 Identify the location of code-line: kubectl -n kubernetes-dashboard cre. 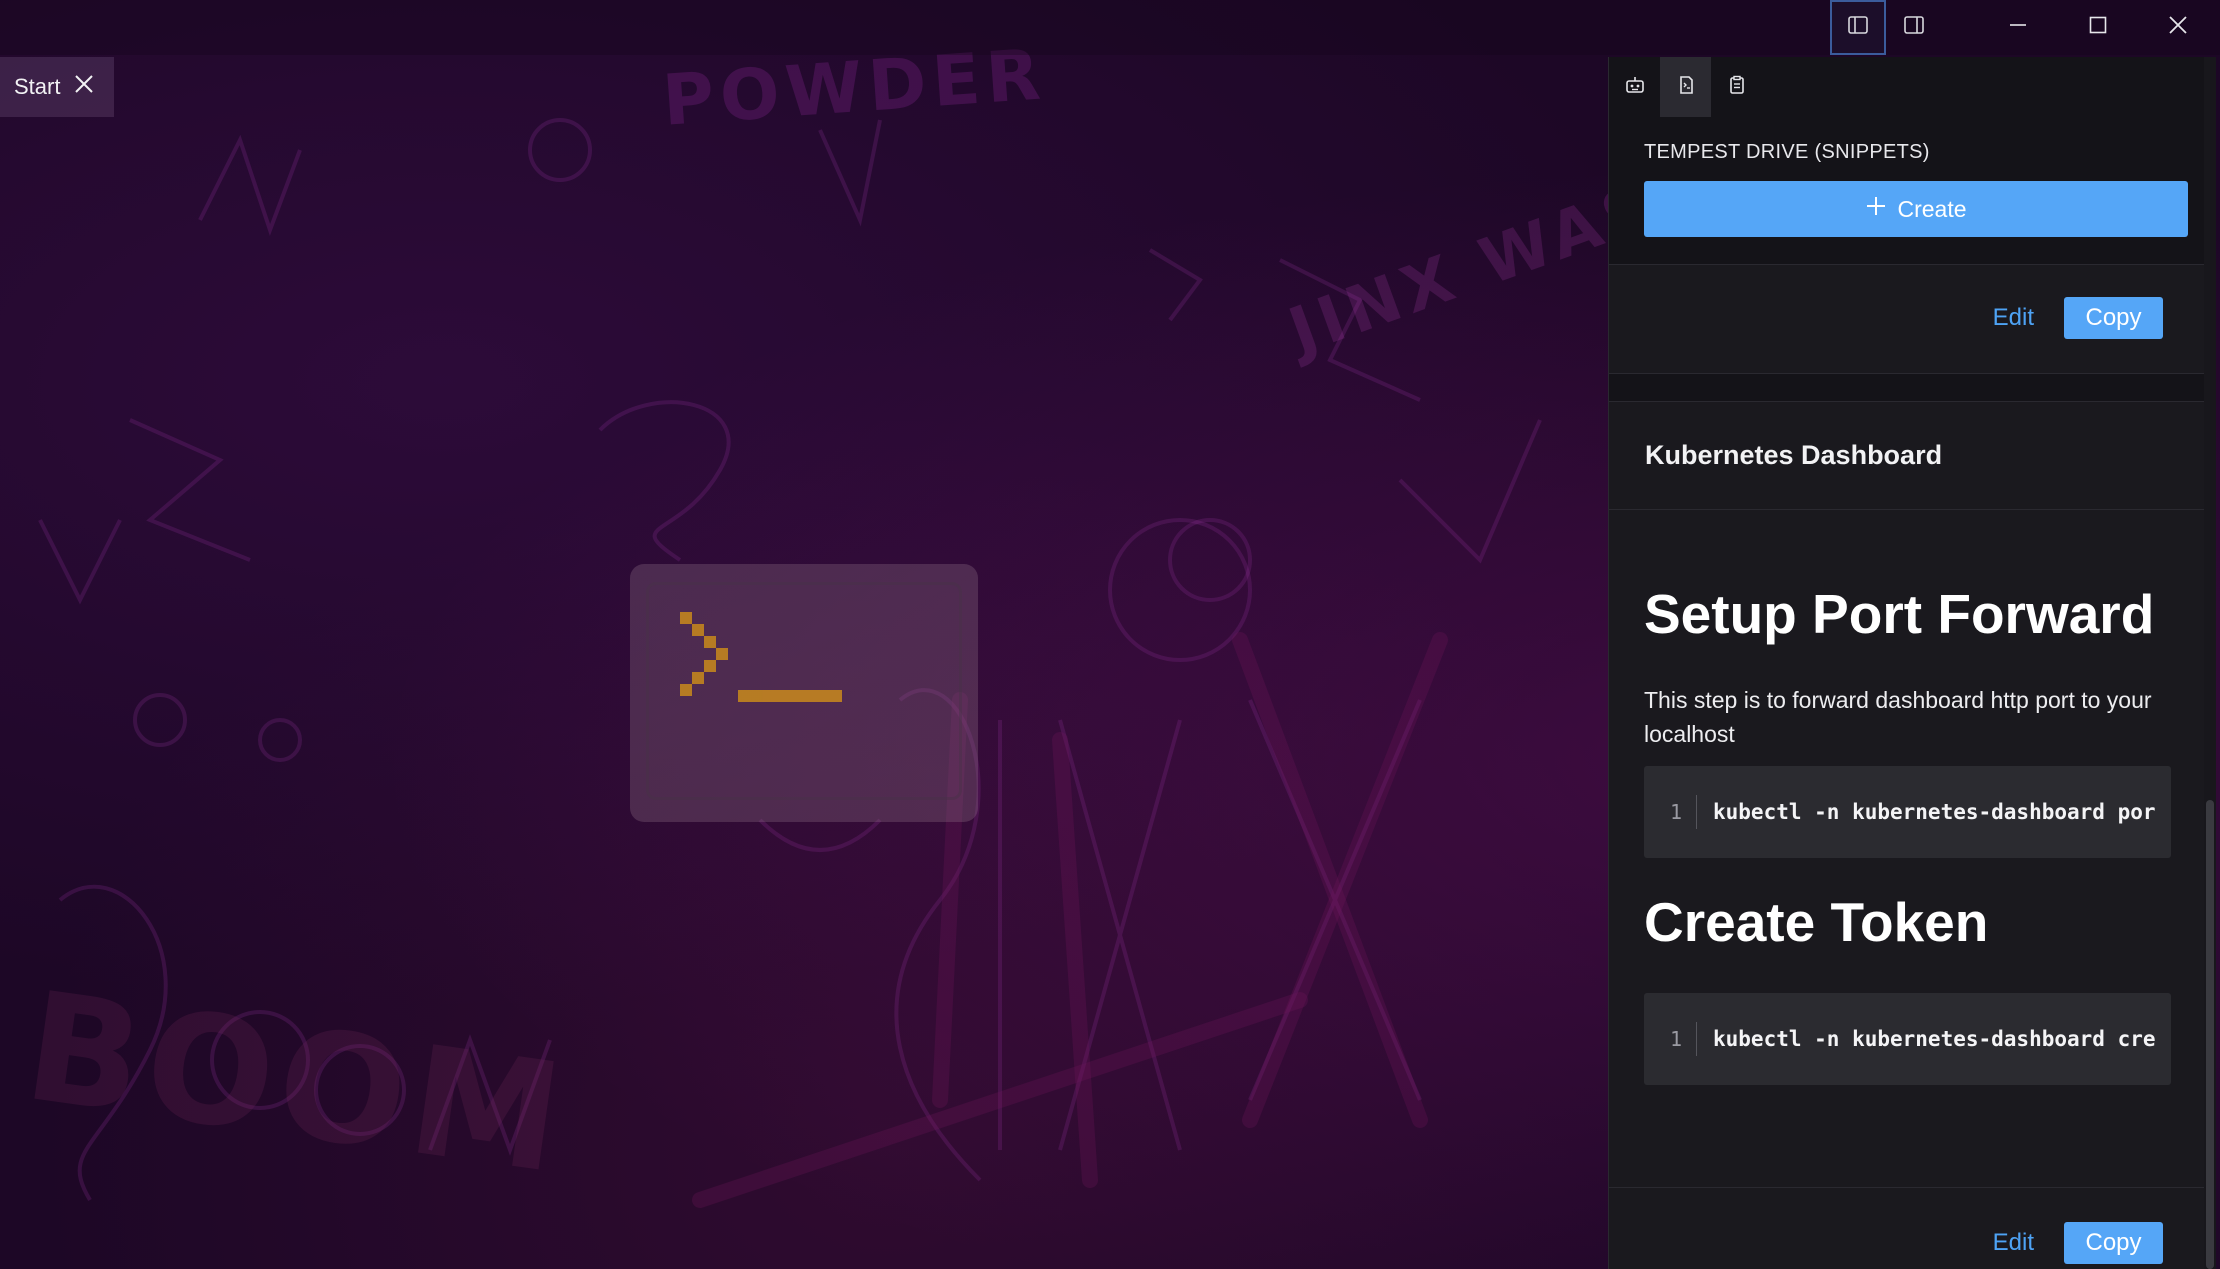
(1934, 1039).